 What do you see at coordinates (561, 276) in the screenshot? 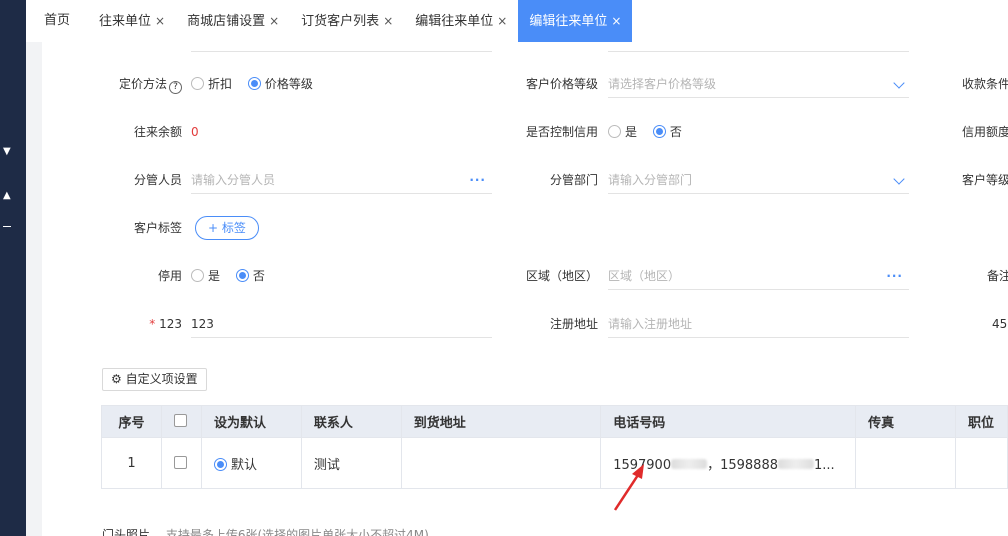
I see `region-label: 区域（地区）` at bounding box center [561, 276].